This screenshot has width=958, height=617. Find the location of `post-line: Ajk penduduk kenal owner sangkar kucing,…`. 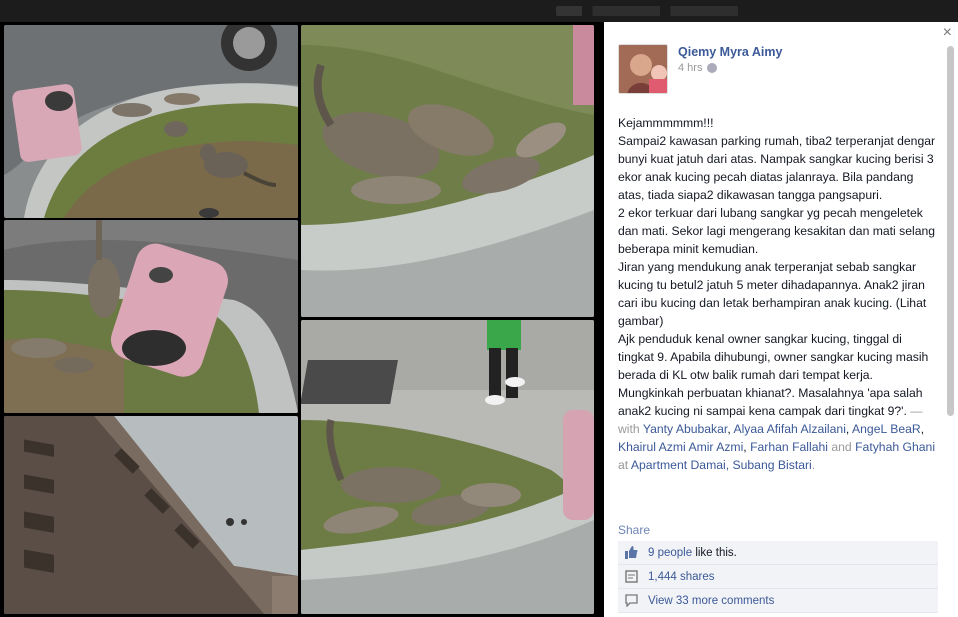

post-line: Ajk penduduk kenal owner sangkar kucing,… is located at coordinates (773, 375).